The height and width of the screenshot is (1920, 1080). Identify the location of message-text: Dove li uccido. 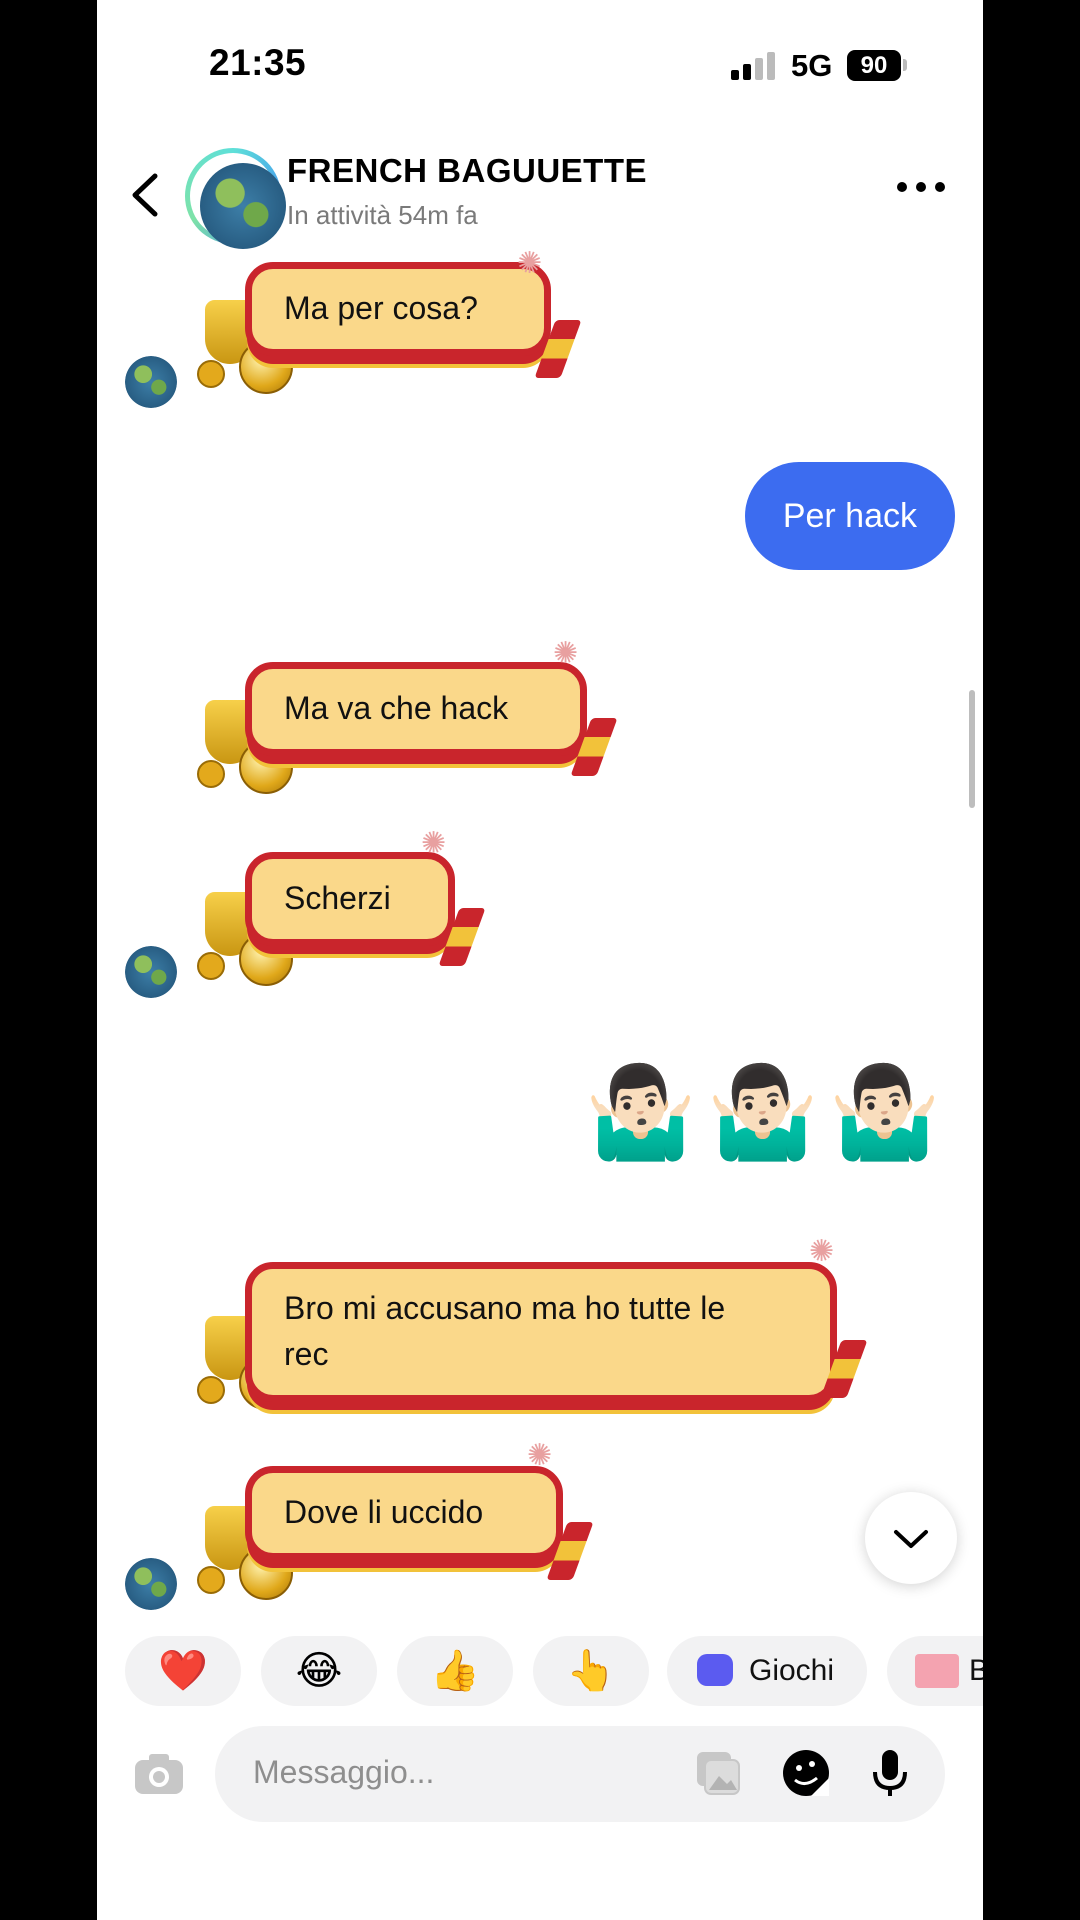
(384, 1512).